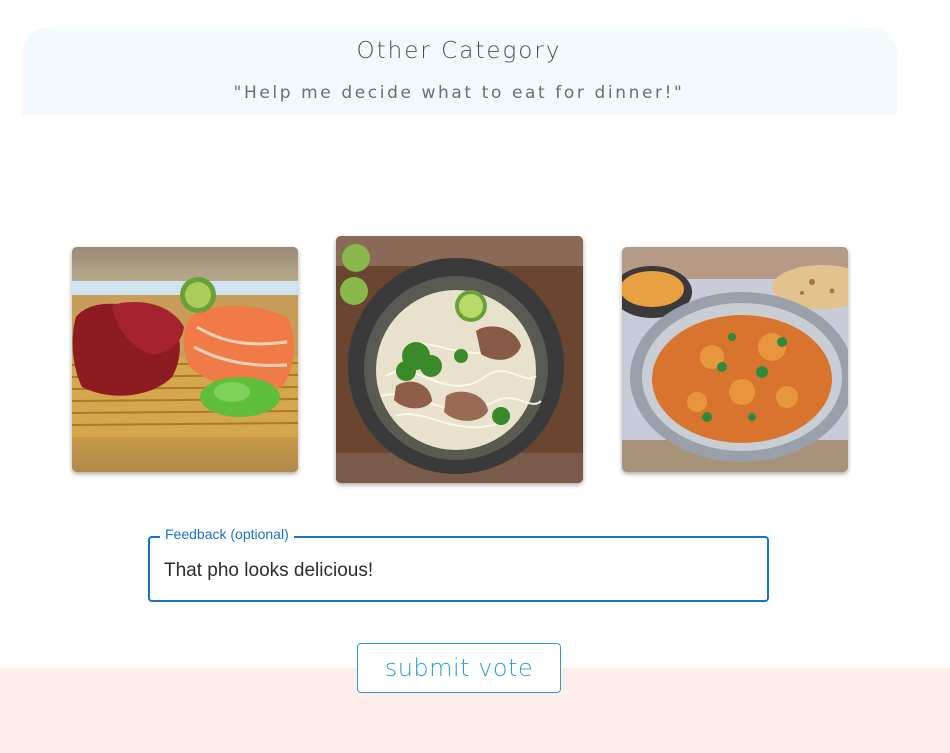 Image resolution: width=950 pixels, height=753 pixels. What do you see at coordinates (227, 534) in the screenshot?
I see `feedback-label: Feedback (optional)` at bounding box center [227, 534].